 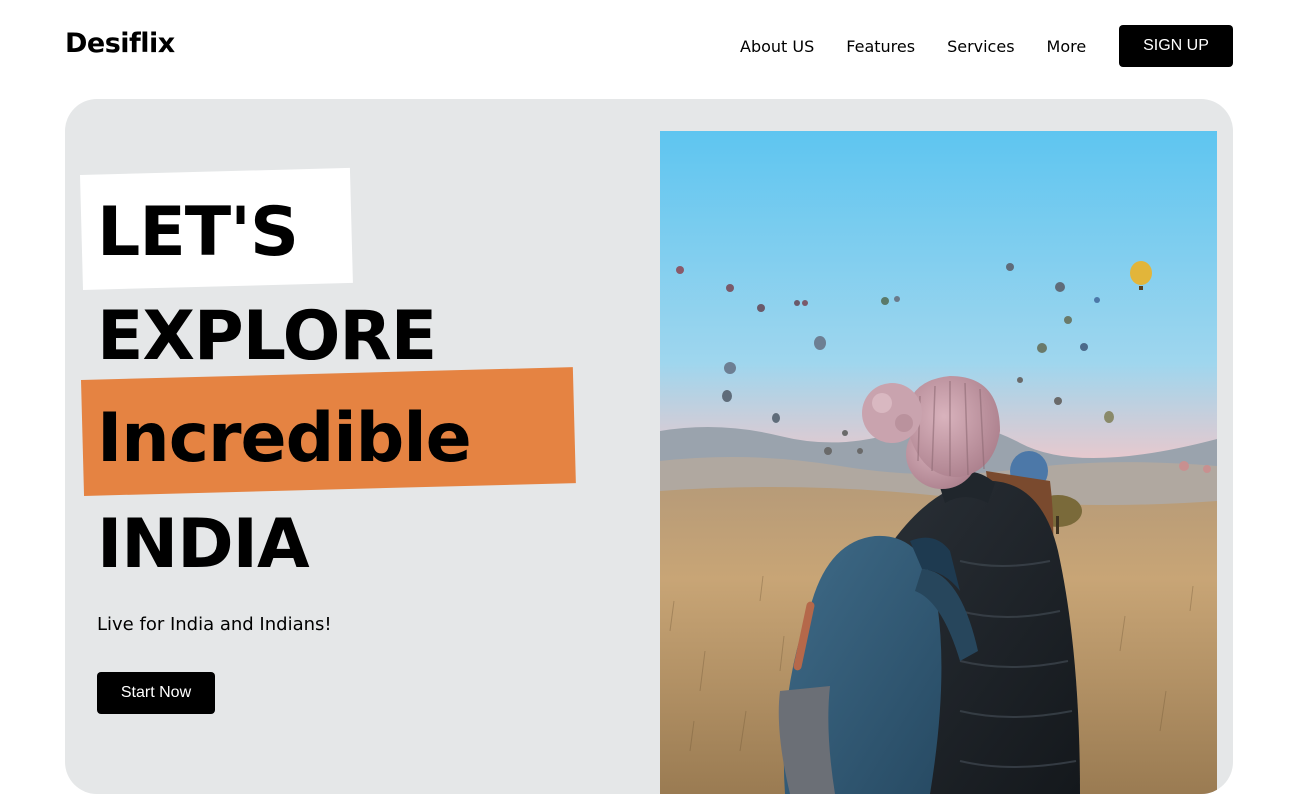 I want to click on headline-line-4: INDIA, so click(x=203, y=544).